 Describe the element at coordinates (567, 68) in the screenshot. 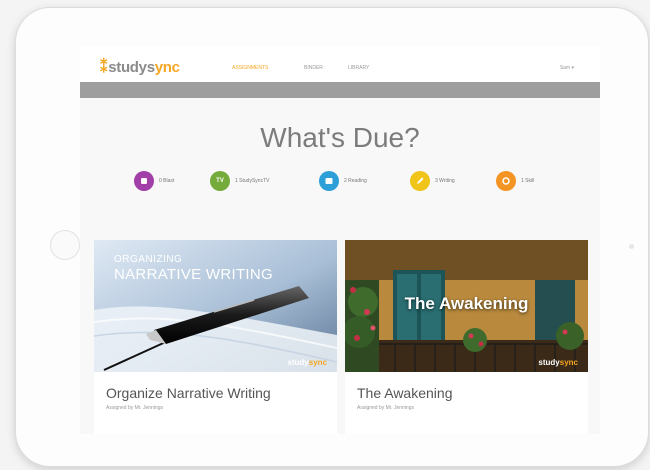

I see `user-menu: Sam ▾` at that location.